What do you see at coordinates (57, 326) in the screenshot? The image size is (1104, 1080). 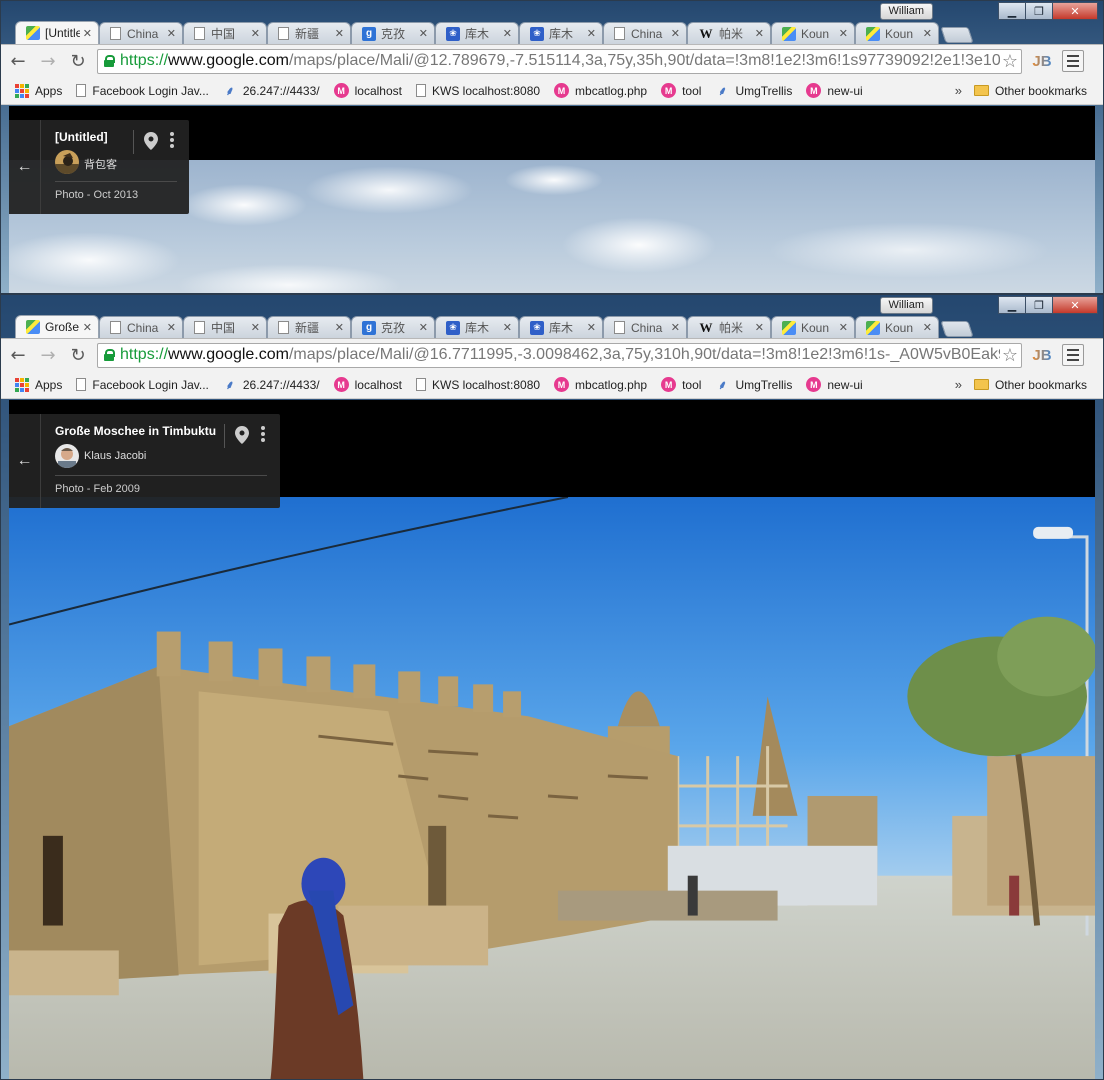 I see `tab-active: Große Moschee in Timbuktu ✕` at bounding box center [57, 326].